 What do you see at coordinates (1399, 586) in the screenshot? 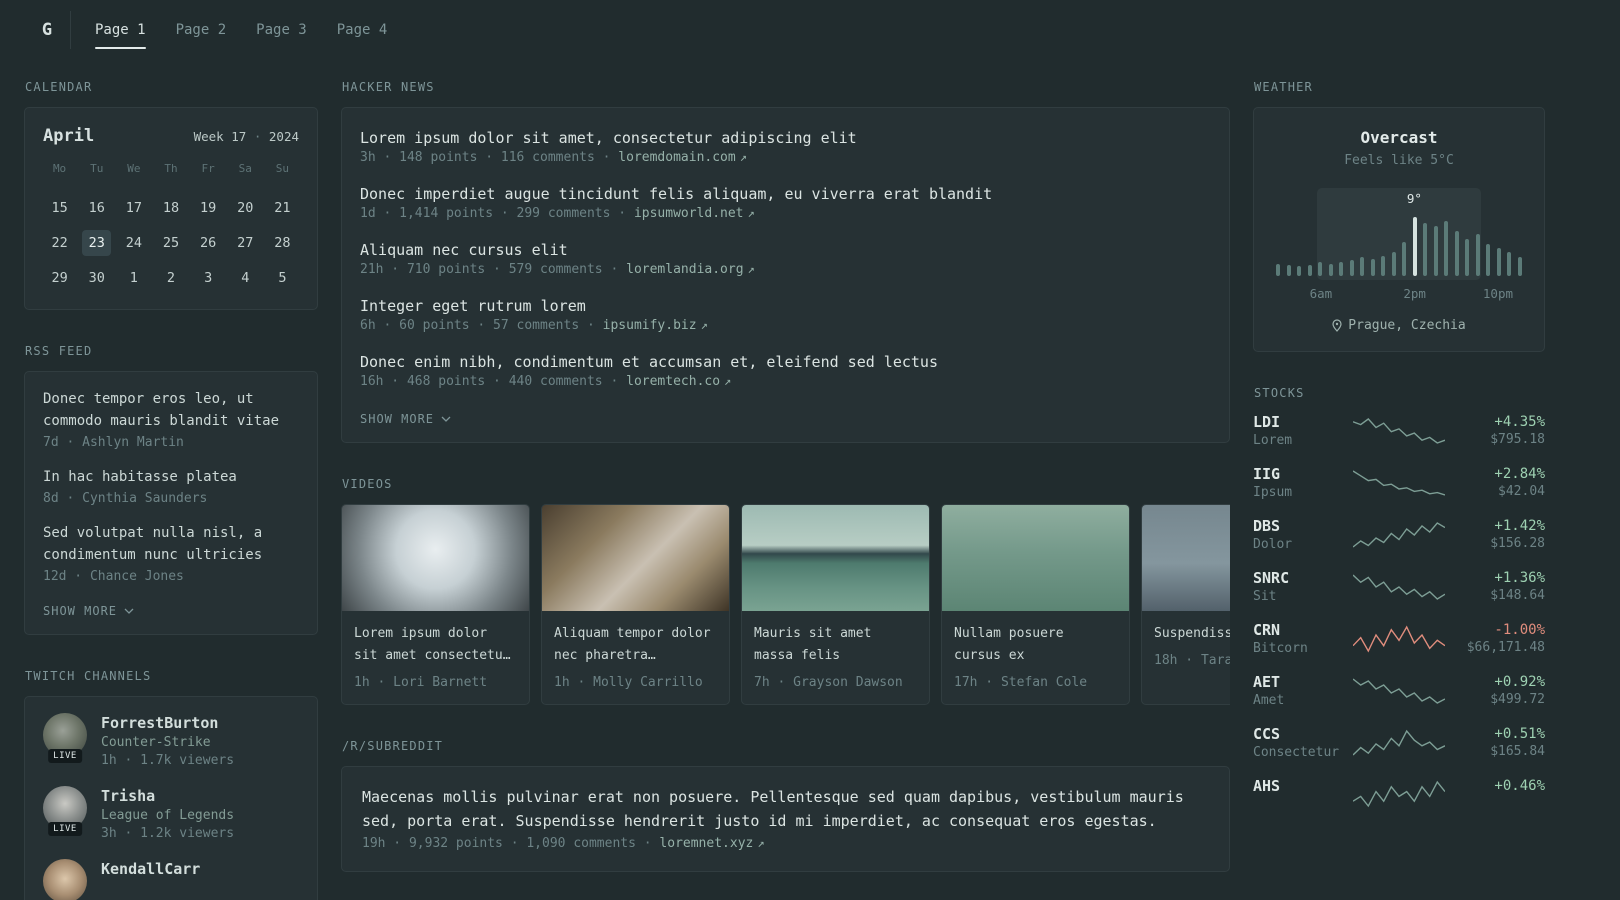
I see `stock-row: SNRC Sit +1.36% $148.64` at bounding box center [1399, 586].